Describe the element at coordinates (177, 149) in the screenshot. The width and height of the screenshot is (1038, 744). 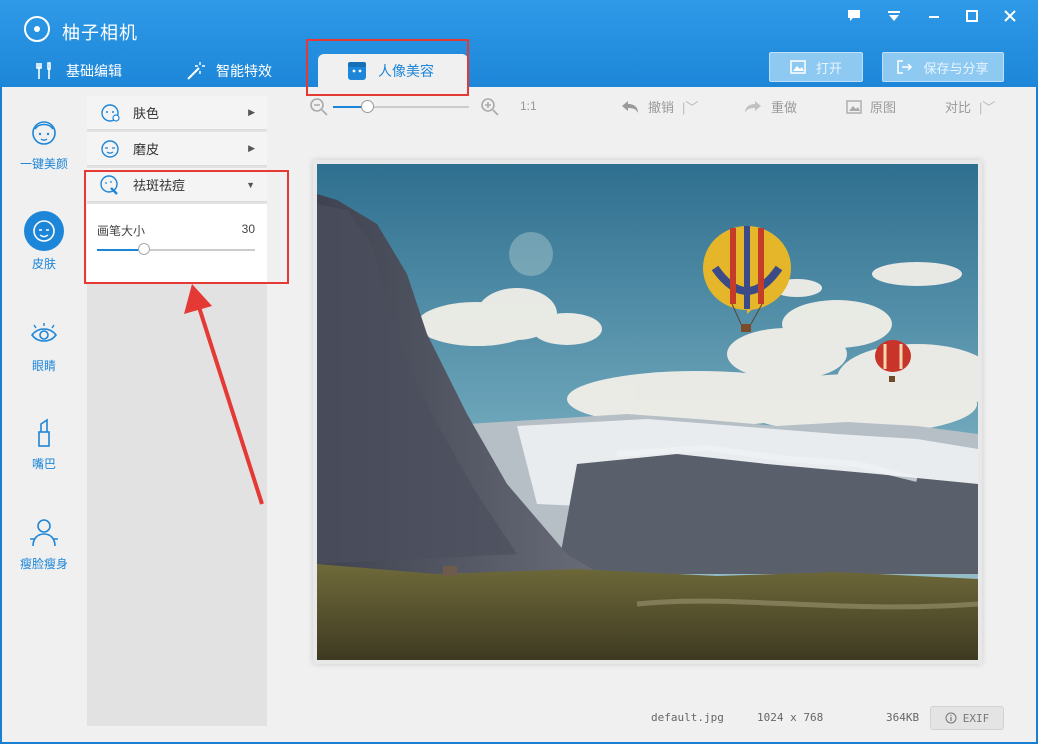
I see `accordion-smoothing: 磨皮 ▶` at that location.